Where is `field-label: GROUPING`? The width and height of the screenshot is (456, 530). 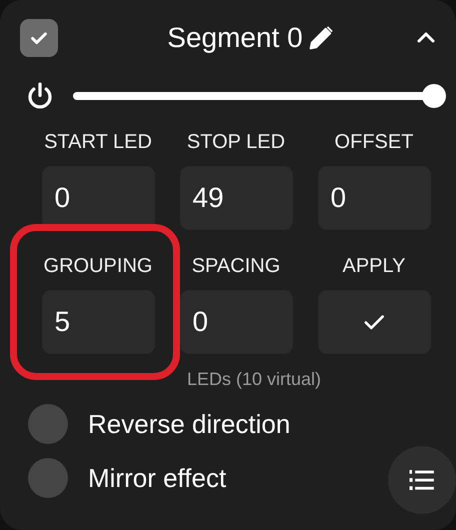 field-label: GROUPING is located at coordinates (98, 266).